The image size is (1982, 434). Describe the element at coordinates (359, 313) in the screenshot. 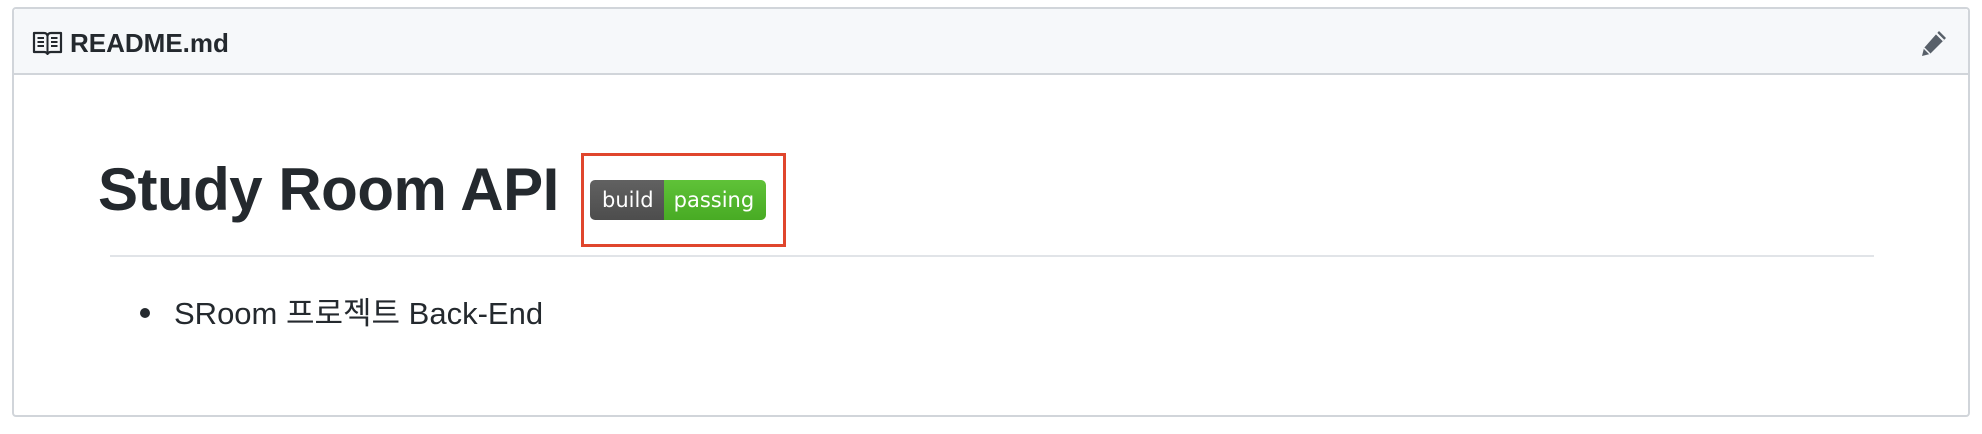

I see `list-item-text: SRoom 프로젝트 Back-End` at that location.